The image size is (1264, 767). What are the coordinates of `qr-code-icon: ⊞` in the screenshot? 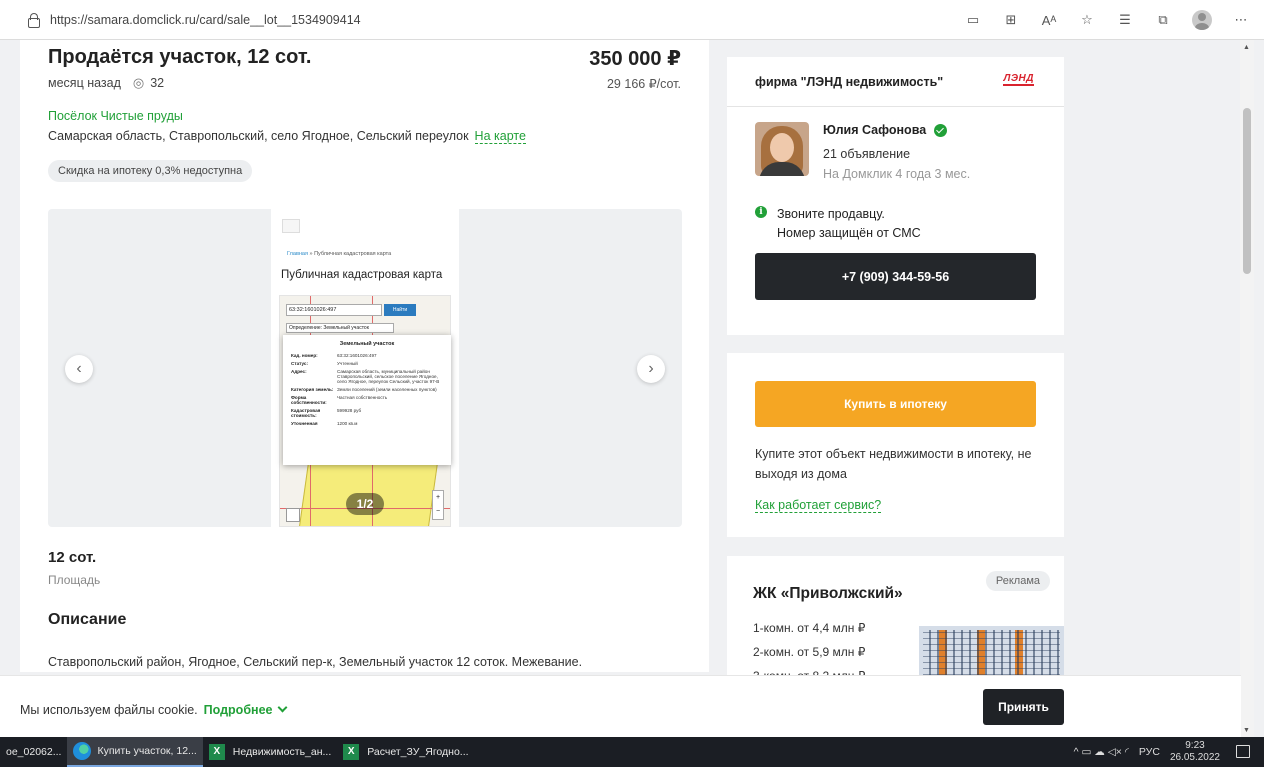 It's located at (1011, 20).